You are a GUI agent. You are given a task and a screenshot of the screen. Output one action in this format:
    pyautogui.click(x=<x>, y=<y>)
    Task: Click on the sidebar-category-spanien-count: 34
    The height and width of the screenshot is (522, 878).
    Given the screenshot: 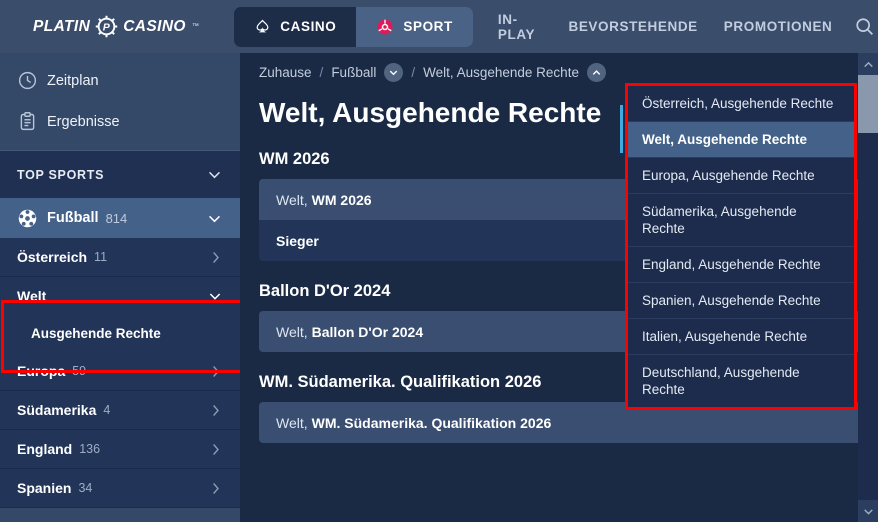 What is the action you would take?
    pyautogui.click(x=85, y=488)
    